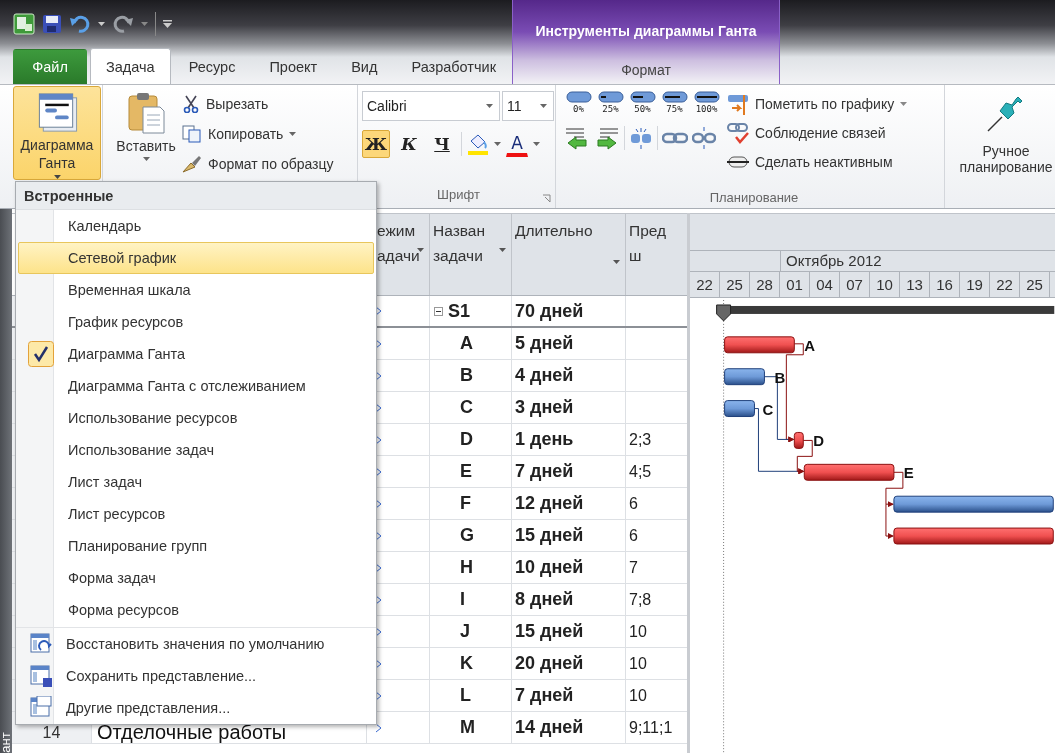  What do you see at coordinates (642, 102) in the screenshot?
I see `percent-complete-button: 50%` at bounding box center [642, 102].